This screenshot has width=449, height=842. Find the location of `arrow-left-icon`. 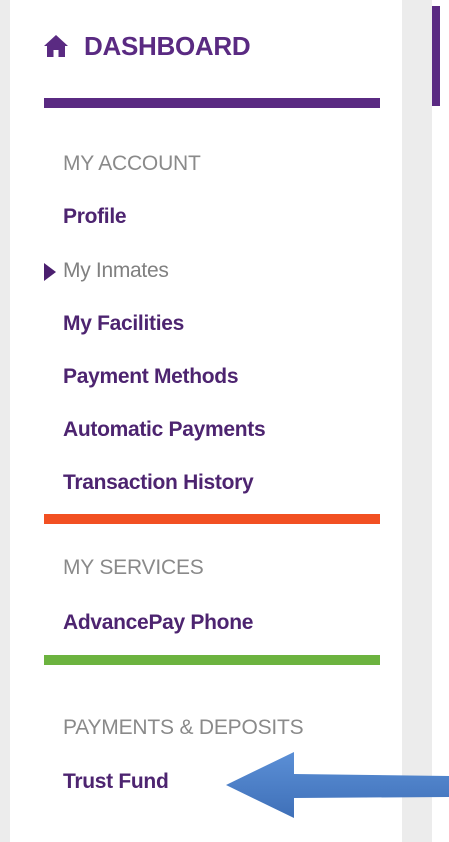

arrow-left-icon is located at coordinates (337, 785).